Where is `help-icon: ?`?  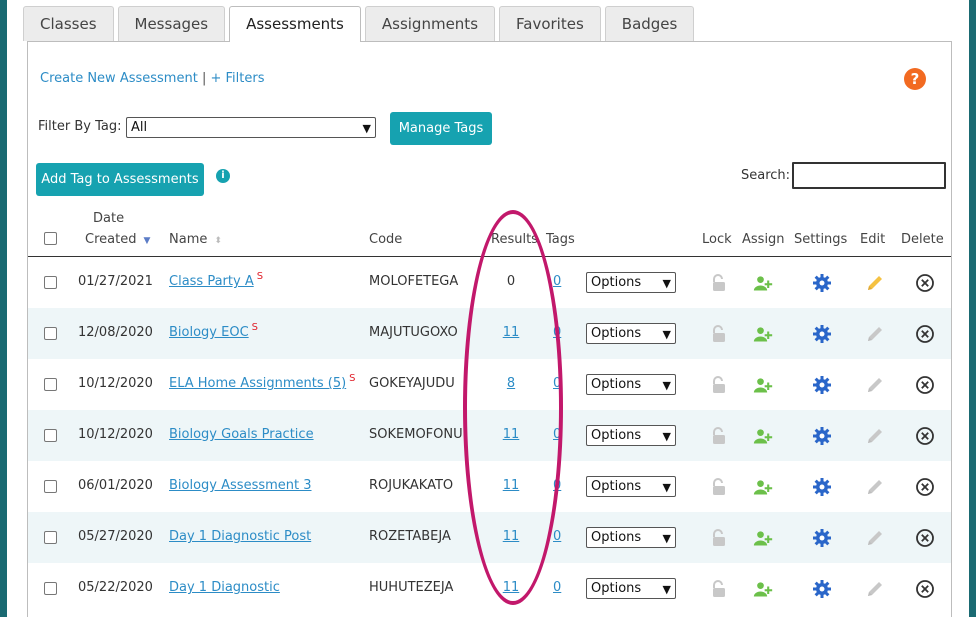
help-icon: ? is located at coordinates (915, 79).